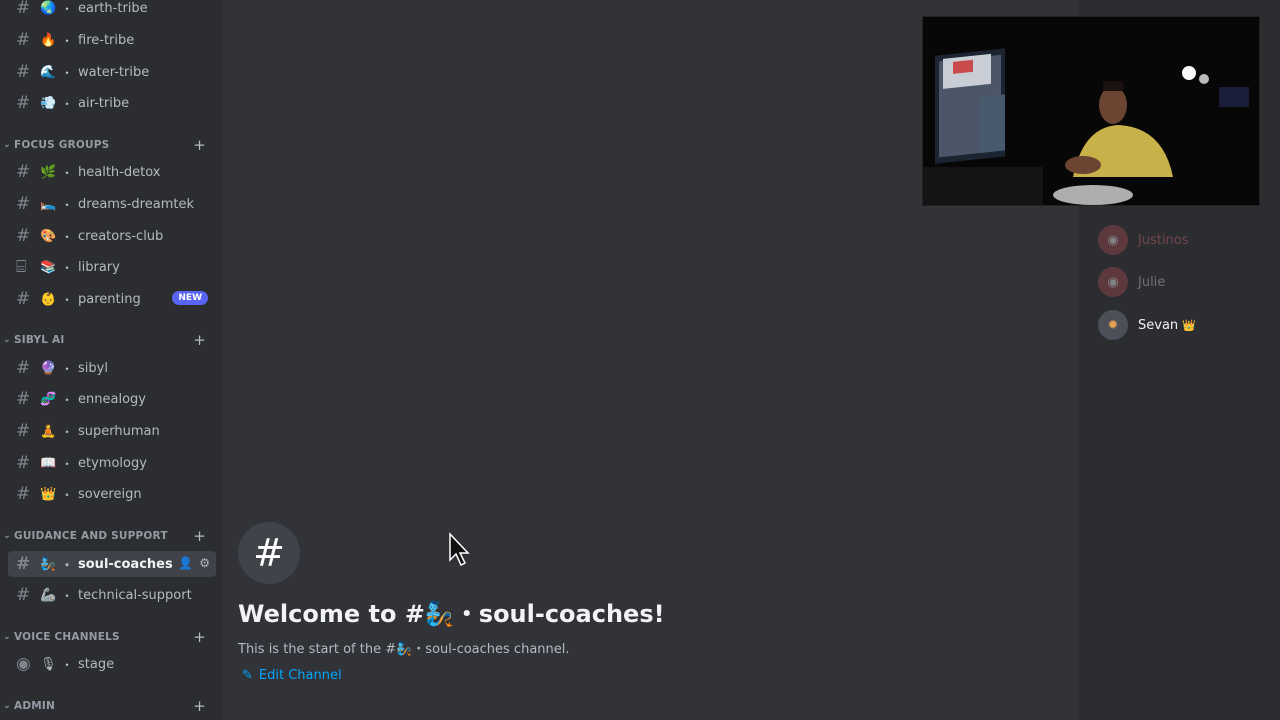 The width and height of the screenshot is (1280, 720). What do you see at coordinates (459, 549) in the screenshot?
I see `mouse-cursor-icon` at bounding box center [459, 549].